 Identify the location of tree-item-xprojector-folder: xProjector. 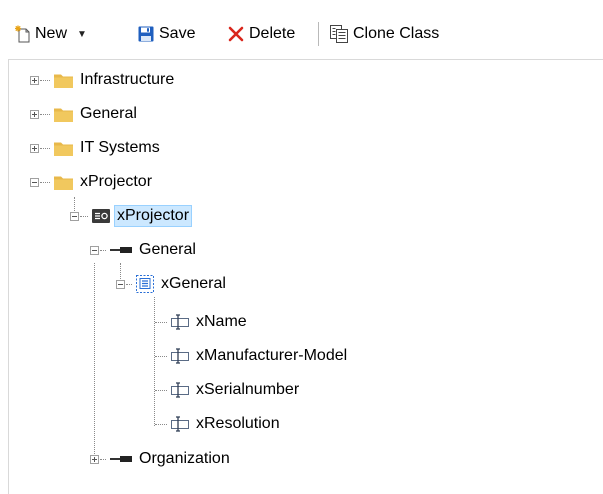
(92, 182).